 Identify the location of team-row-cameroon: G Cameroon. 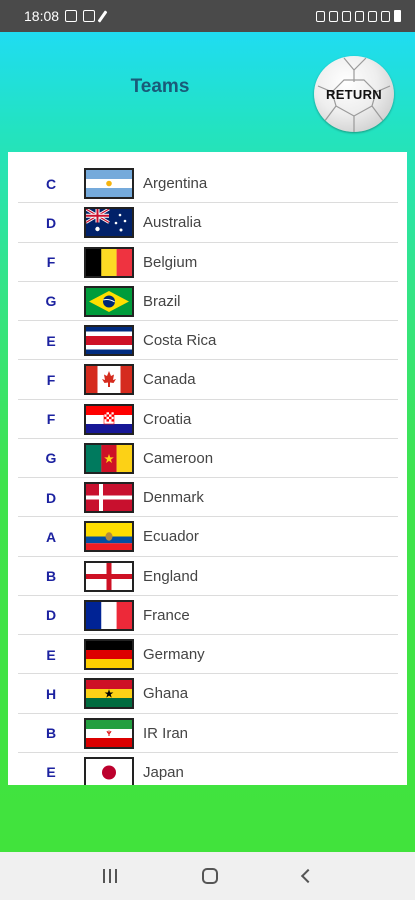
(208, 458).